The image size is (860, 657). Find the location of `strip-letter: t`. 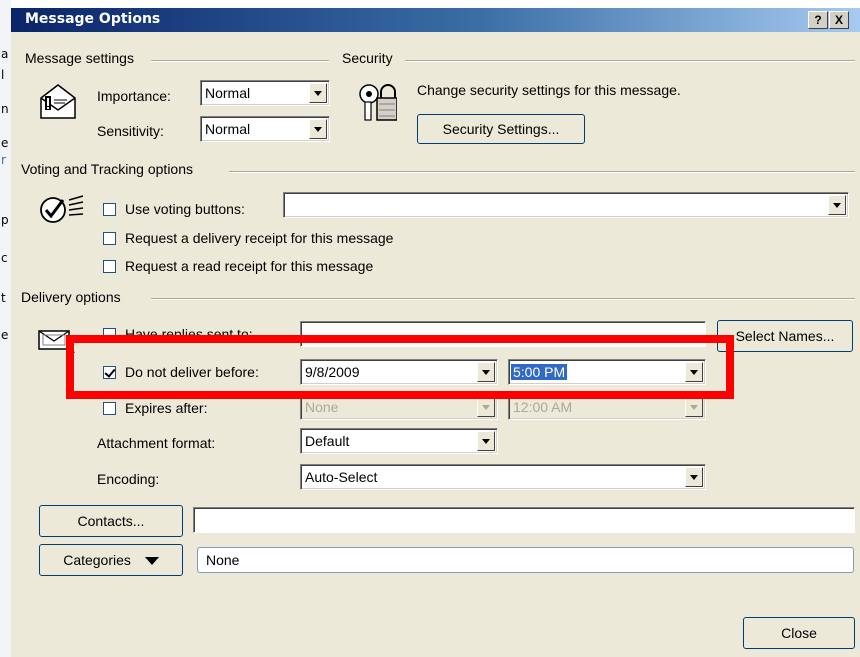

strip-letter: t is located at coordinates (3, 298).